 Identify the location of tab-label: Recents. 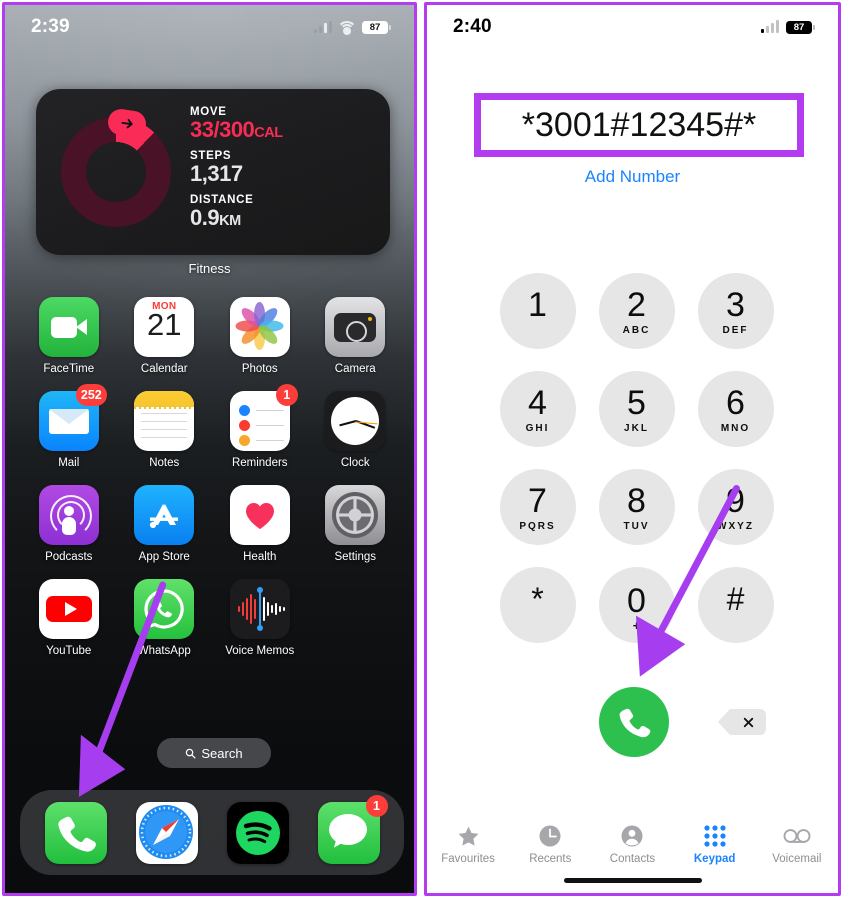
(550, 859).